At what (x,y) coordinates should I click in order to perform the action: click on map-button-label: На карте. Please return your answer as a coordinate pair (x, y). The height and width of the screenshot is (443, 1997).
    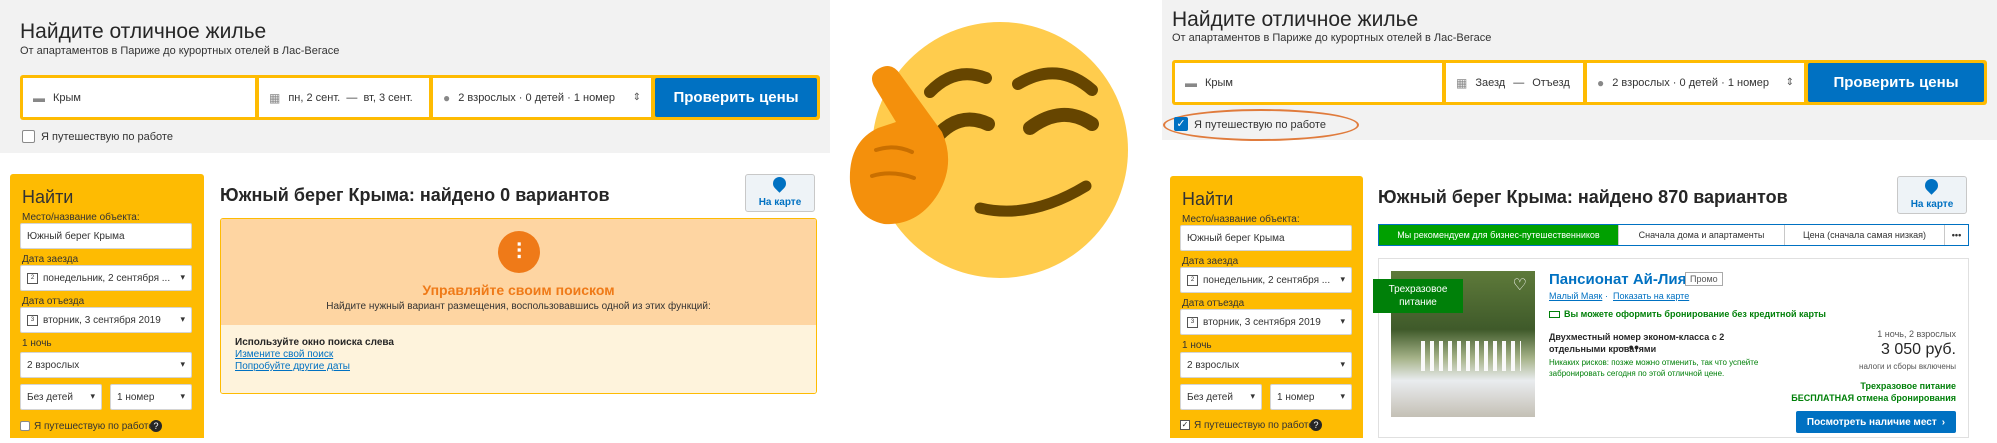
    Looking at the image, I should click on (780, 202).